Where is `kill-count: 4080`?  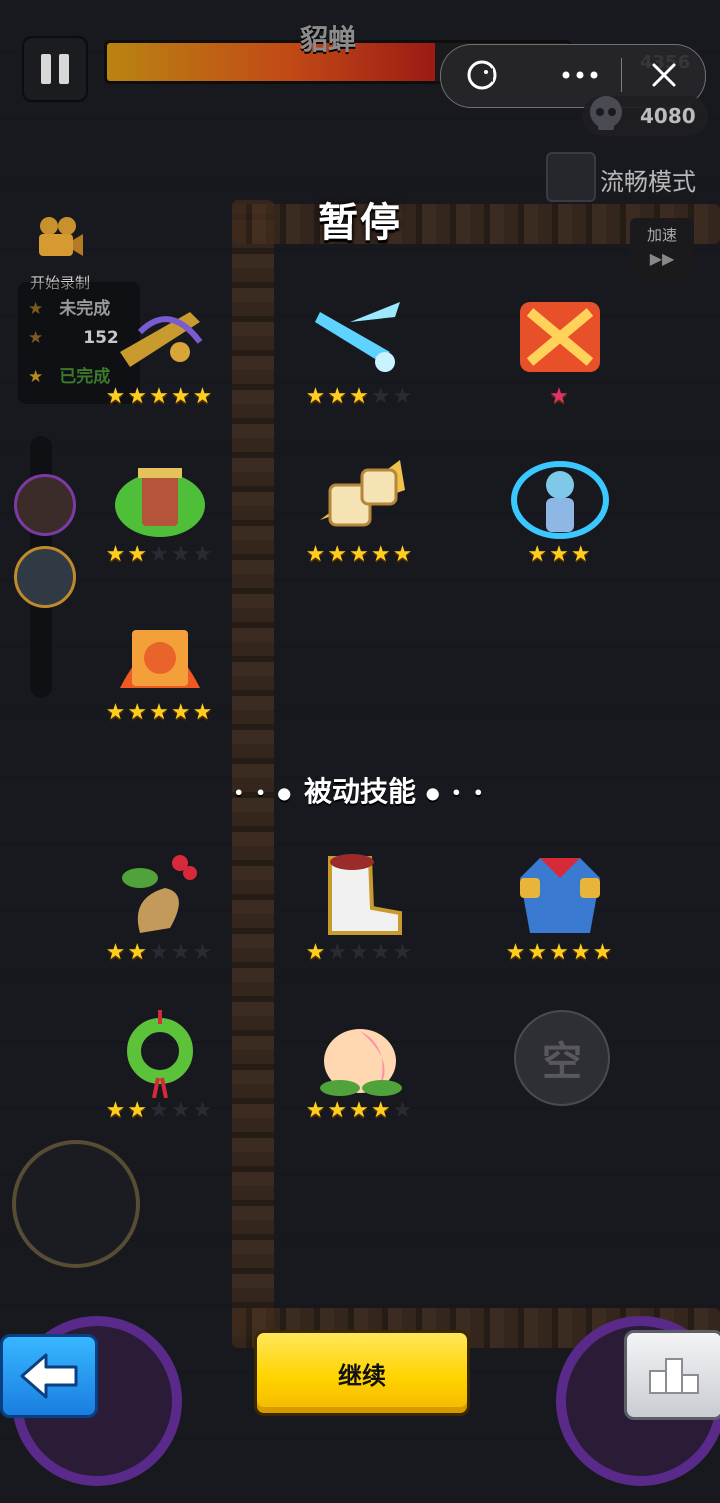
kill-count: 4080 is located at coordinates (668, 116).